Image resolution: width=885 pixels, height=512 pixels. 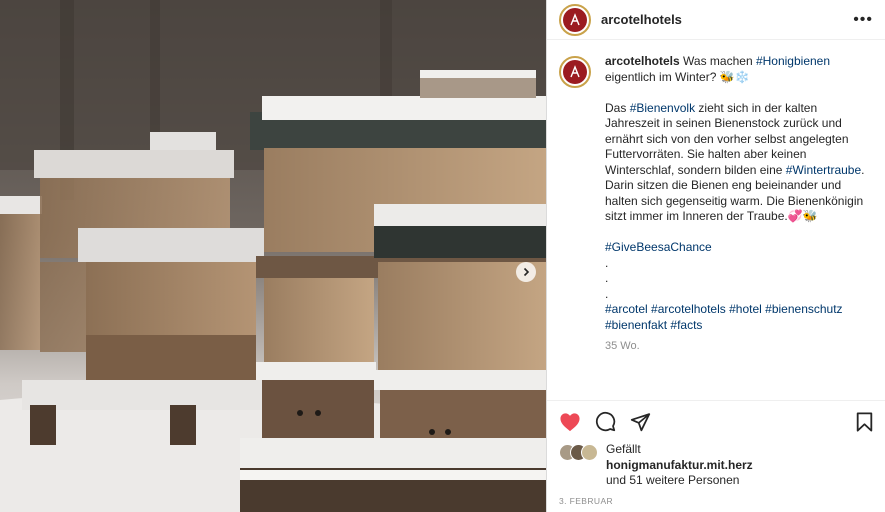 I want to click on share-button, so click(x=640, y=422).